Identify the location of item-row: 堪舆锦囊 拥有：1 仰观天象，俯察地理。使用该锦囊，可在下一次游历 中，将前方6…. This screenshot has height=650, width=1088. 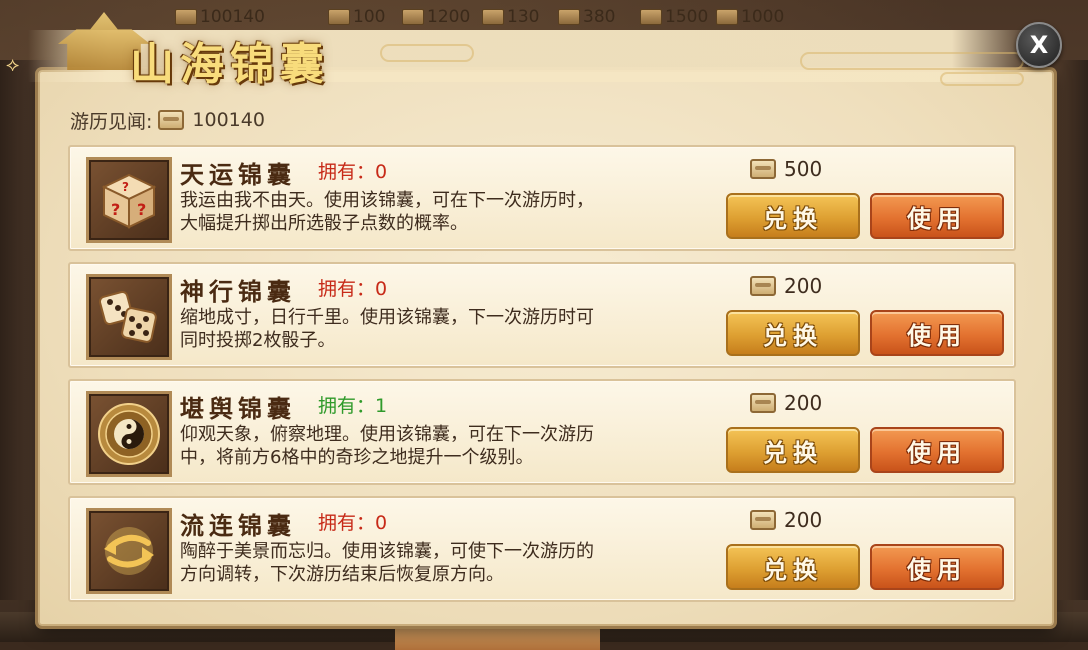
(542, 432).